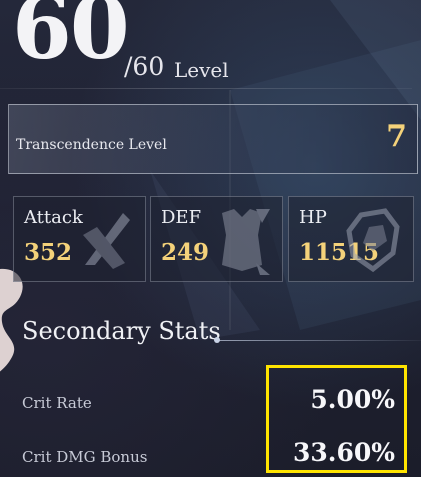 This screenshot has width=421, height=477. What do you see at coordinates (57, 403) in the screenshot?
I see `crit-rate-label: Crit Rate` at bounding box center [57, 403].